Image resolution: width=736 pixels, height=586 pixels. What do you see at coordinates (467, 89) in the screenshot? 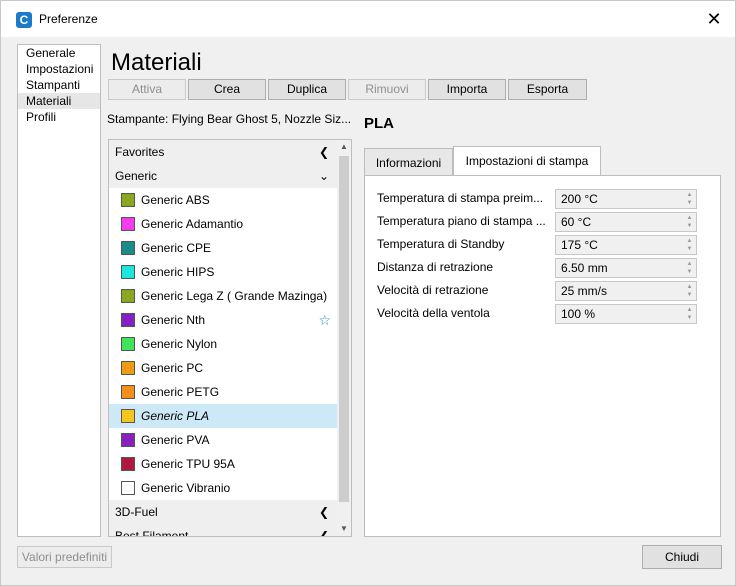
I see `import-button: Importa` at bounding box center [467, 89].